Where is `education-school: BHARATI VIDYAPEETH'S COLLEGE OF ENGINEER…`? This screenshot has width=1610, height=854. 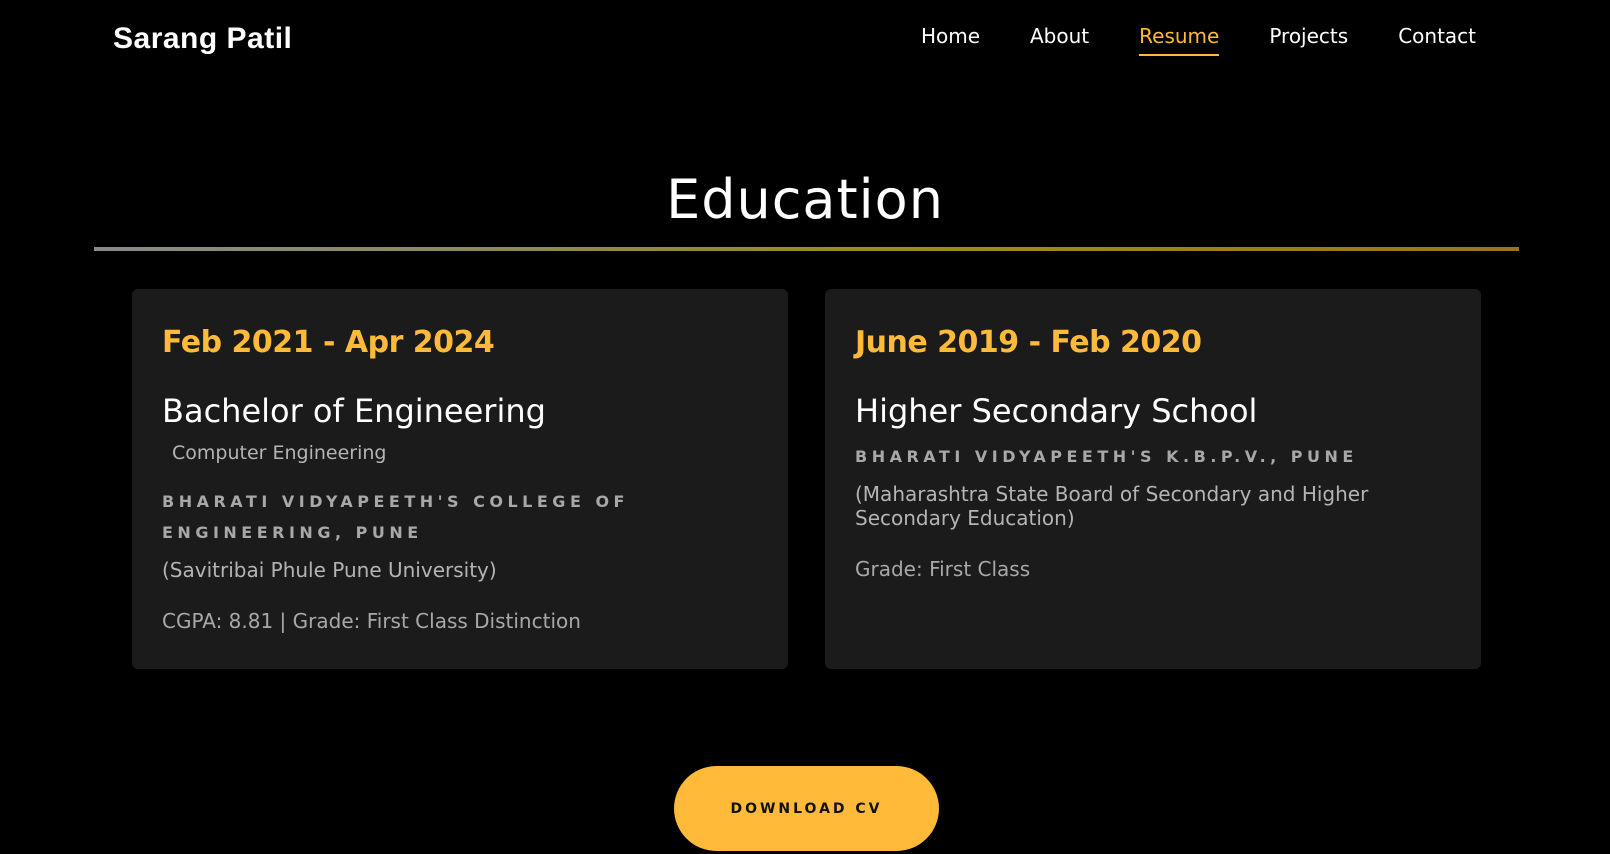
education-school: BHARATI VIDYAPEETH'S COLLEGE OF ENGINEER… is located at coordinates (395, 517).